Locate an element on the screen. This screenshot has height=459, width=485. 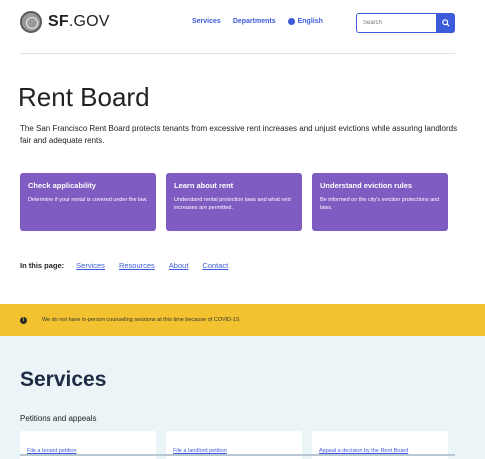
city-seal-icon is located at coordinates (31, 22).